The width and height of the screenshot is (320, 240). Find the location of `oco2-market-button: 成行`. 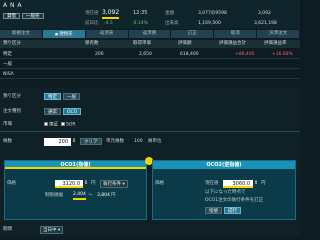

oco2-market-button: 成行 is located at coordinates (232, 210).